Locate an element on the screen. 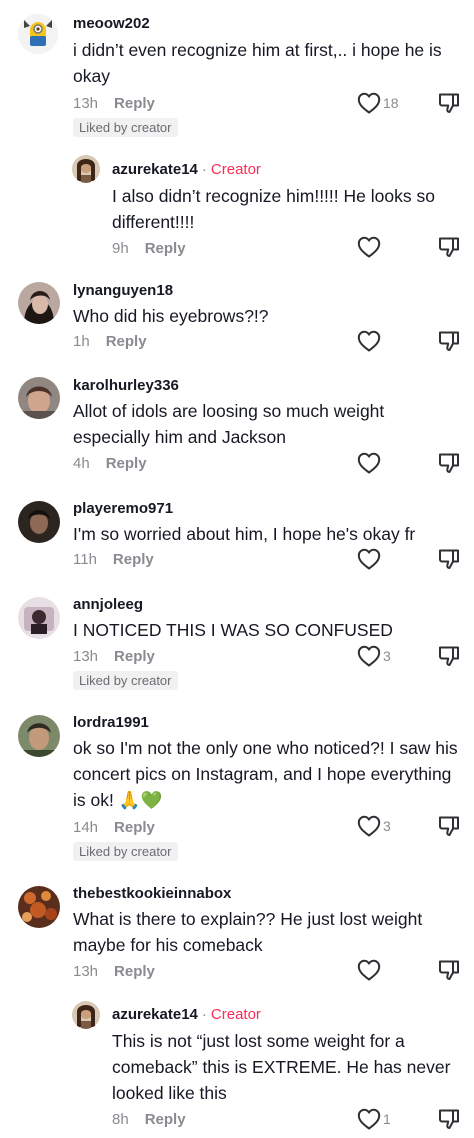 The image size is (474, 1138). comment-meta: 14h Reply is located at coordinates (114, 827).